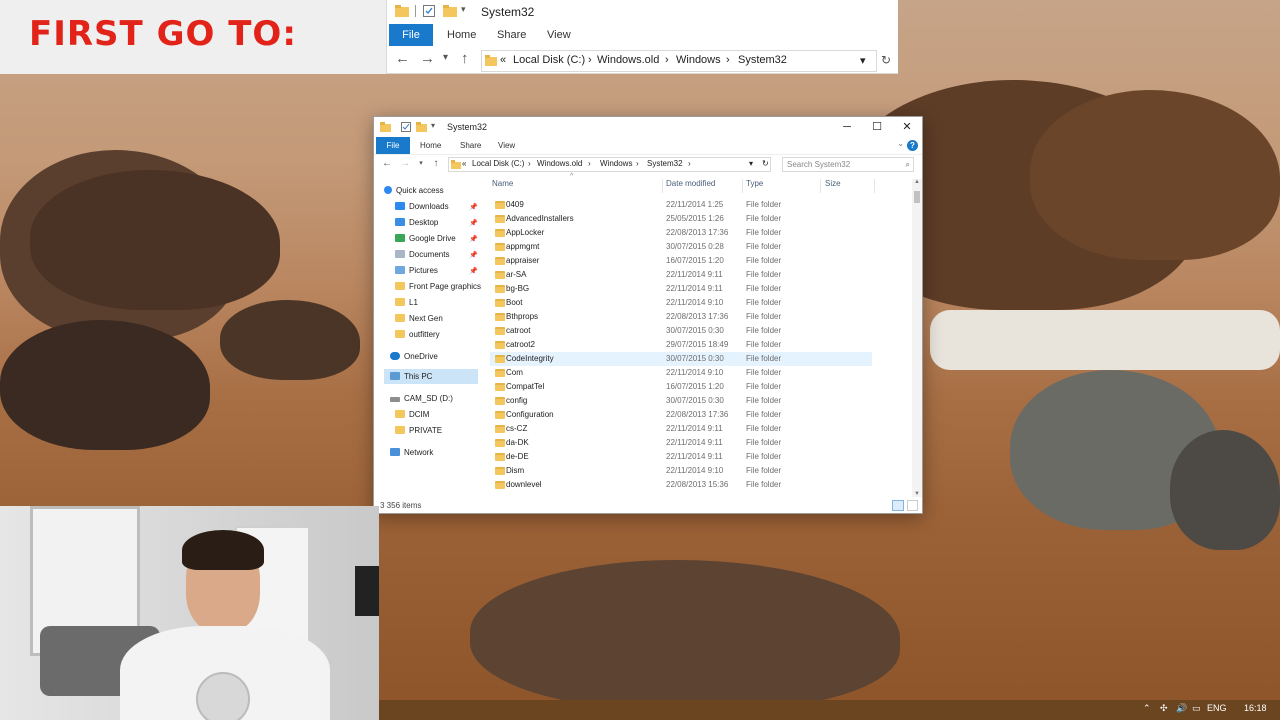 This screenshot has height=720, width=1280. What do you see at coordinates (1196, 708) in the screenshot?
I see `battery-icon: ▭` at bounding box center [1196, 708].